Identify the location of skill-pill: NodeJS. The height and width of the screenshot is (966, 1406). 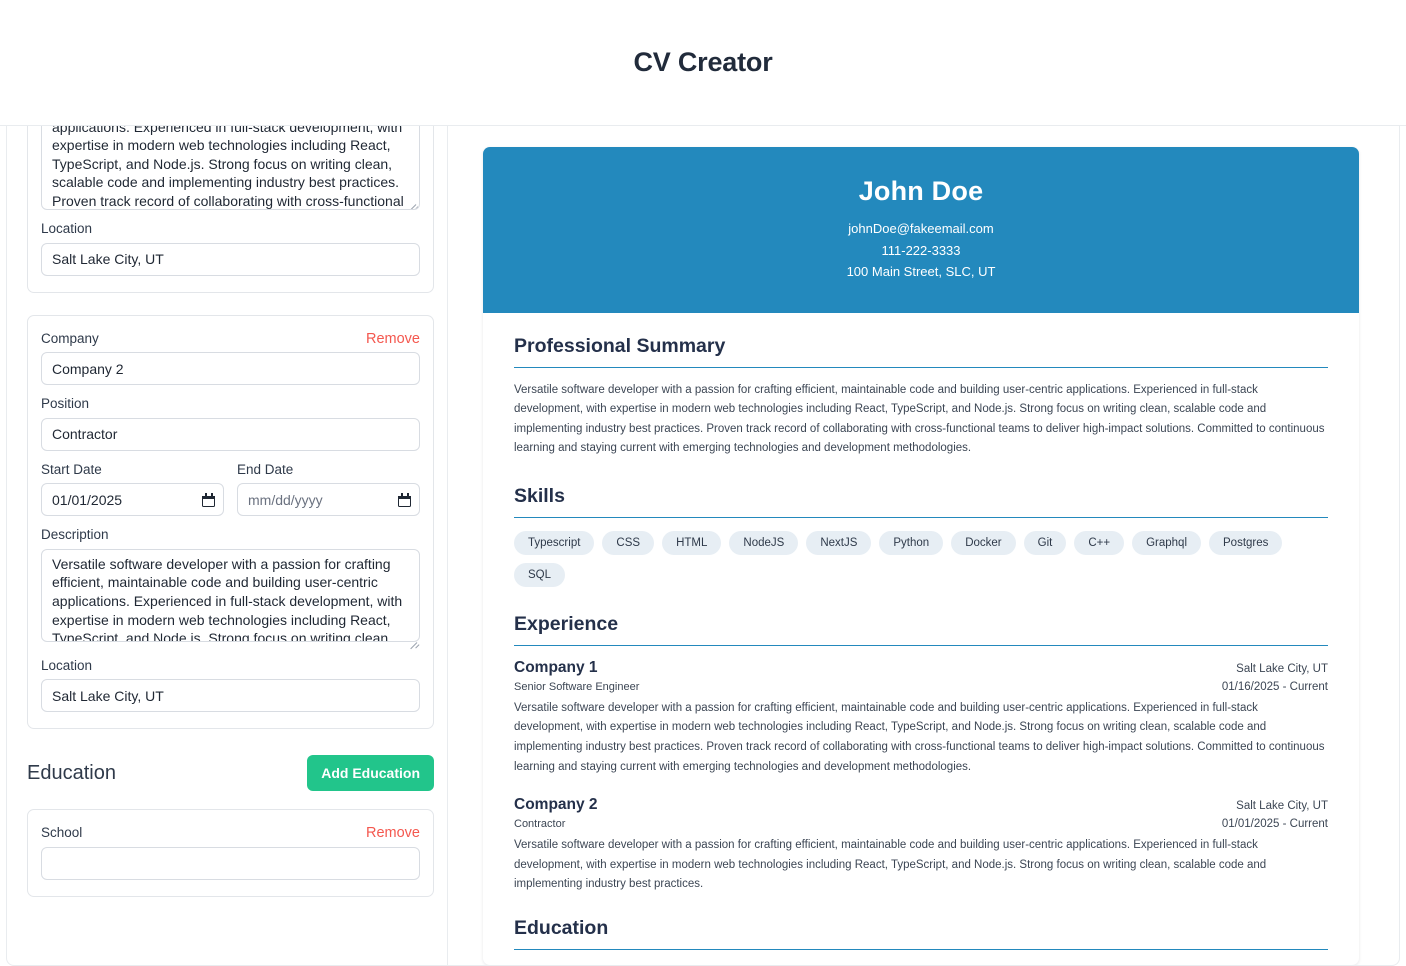
(764, 542).